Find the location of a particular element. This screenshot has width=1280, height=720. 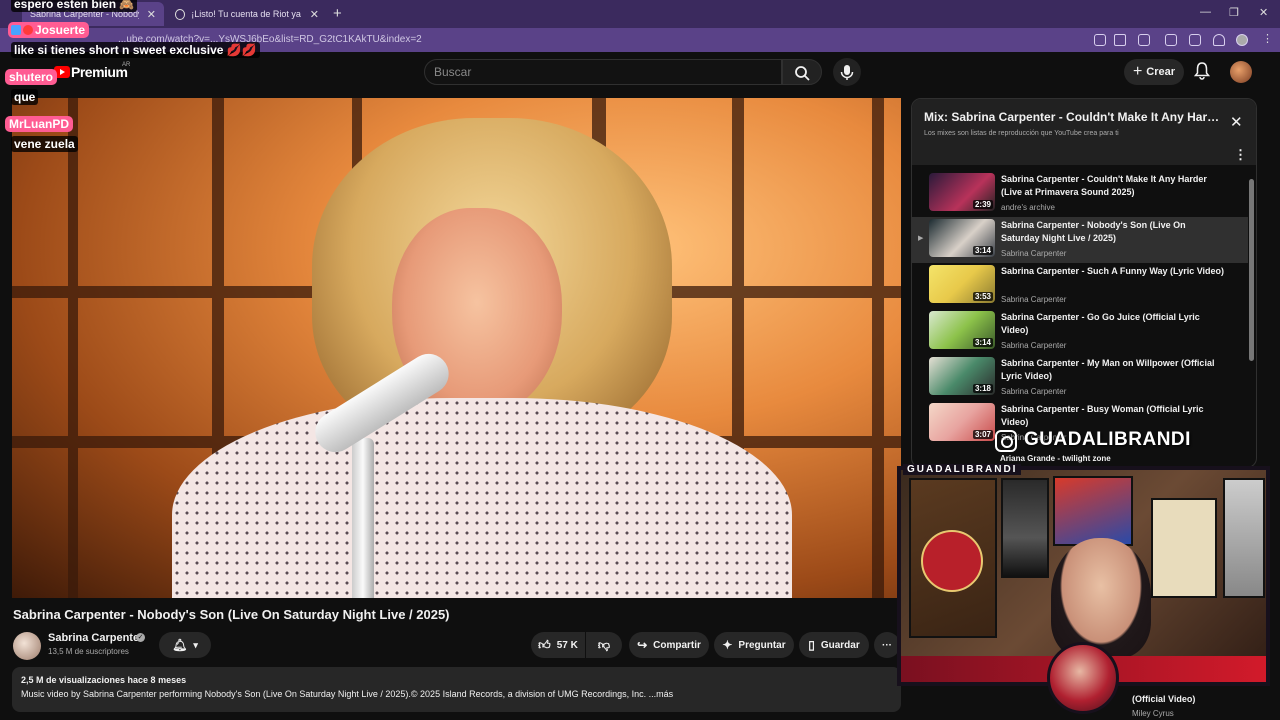

video-thumbnail: 2:39 is located at coordinates (962, 192).